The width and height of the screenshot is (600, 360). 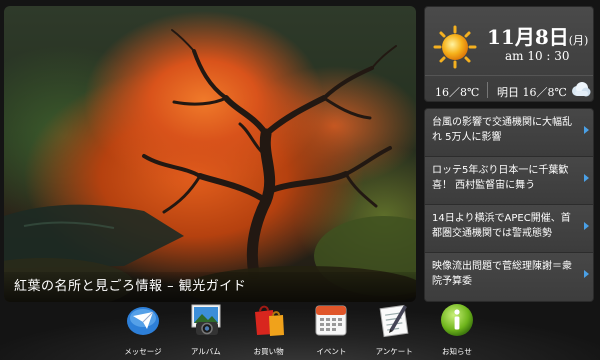 I want to click on tomorrow-forecast: 明日 16／8℃, so click(x=532, y=92).